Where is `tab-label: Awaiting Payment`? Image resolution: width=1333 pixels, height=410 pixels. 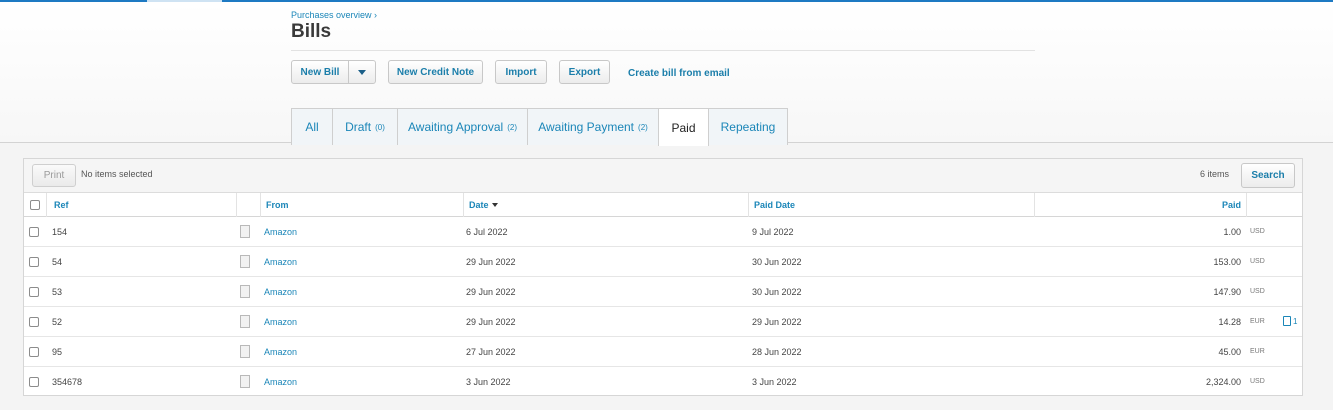 tab-label: Awaiting Payment is located at coordinates (586, 127).